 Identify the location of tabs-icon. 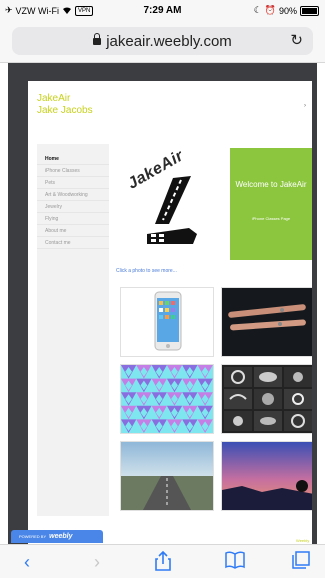
(301, 562).